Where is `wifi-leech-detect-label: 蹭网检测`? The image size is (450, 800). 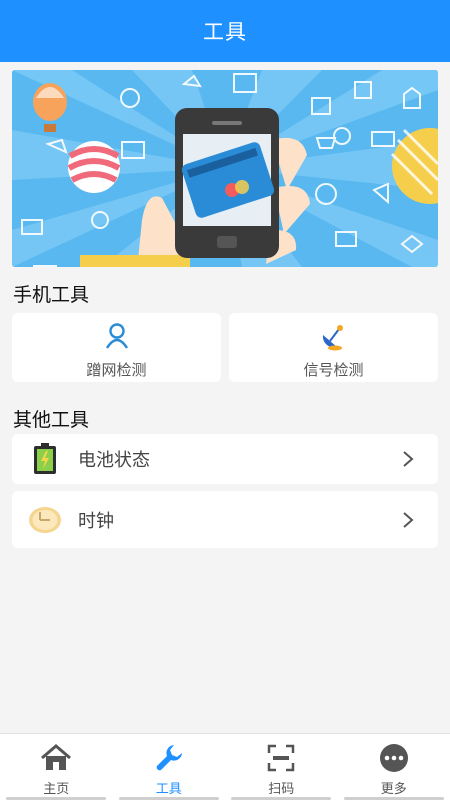 wifi-leech-detect-label: 蹭网检测 is located at coordinates (116, 370).